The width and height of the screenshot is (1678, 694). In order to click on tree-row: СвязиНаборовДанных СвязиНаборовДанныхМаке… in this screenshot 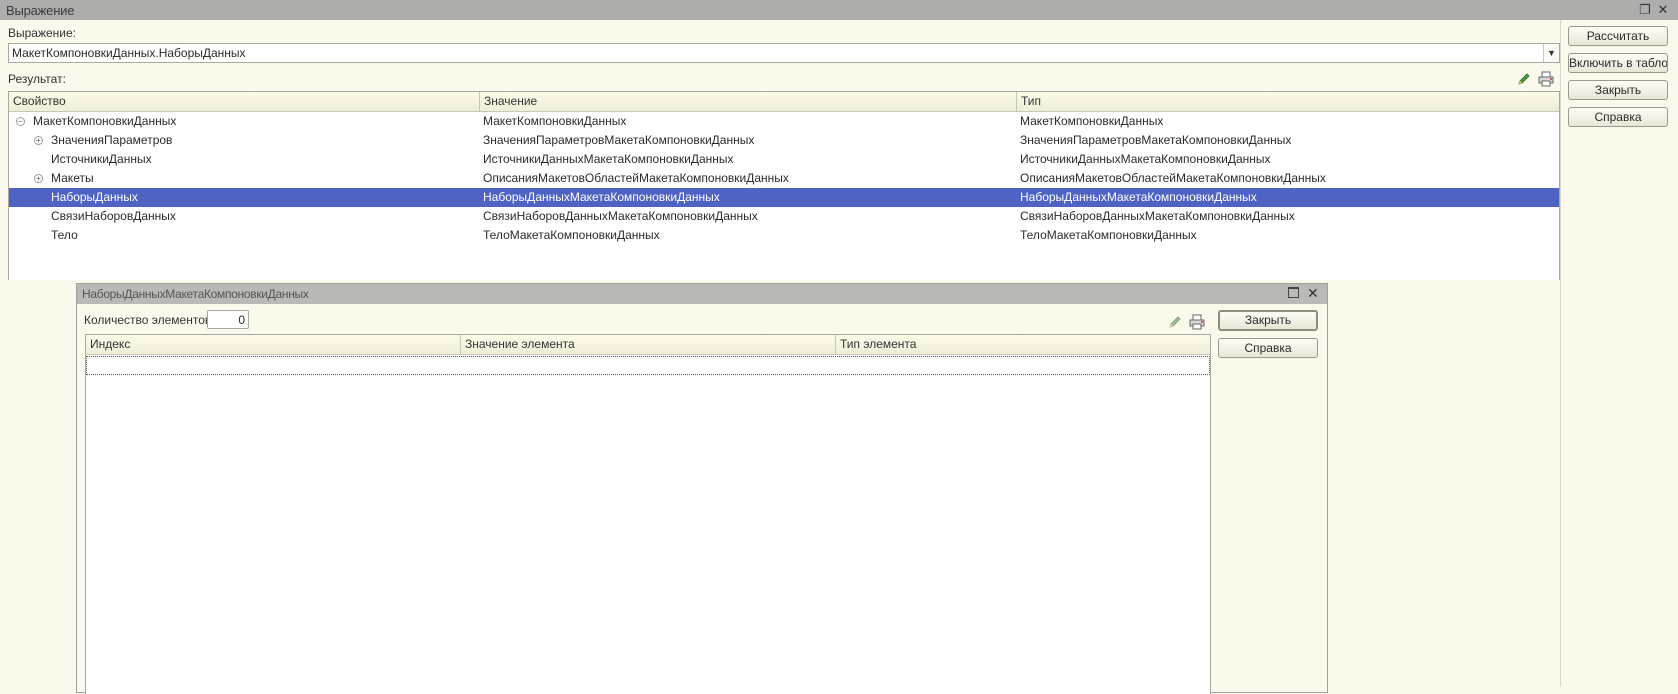, I will do `click(784, 216)`.